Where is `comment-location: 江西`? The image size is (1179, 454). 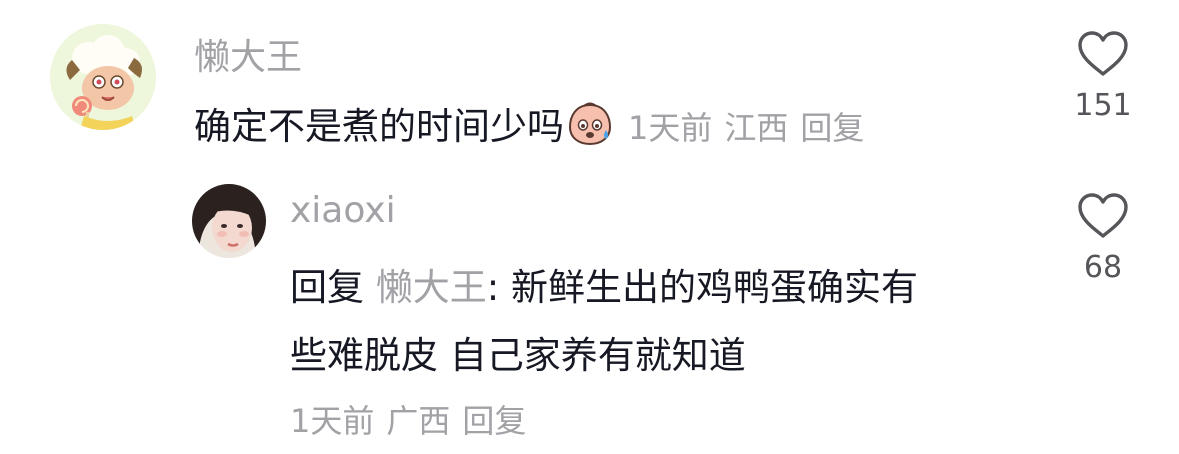 comment-location: 江西 is located at coordinates (756, 128).